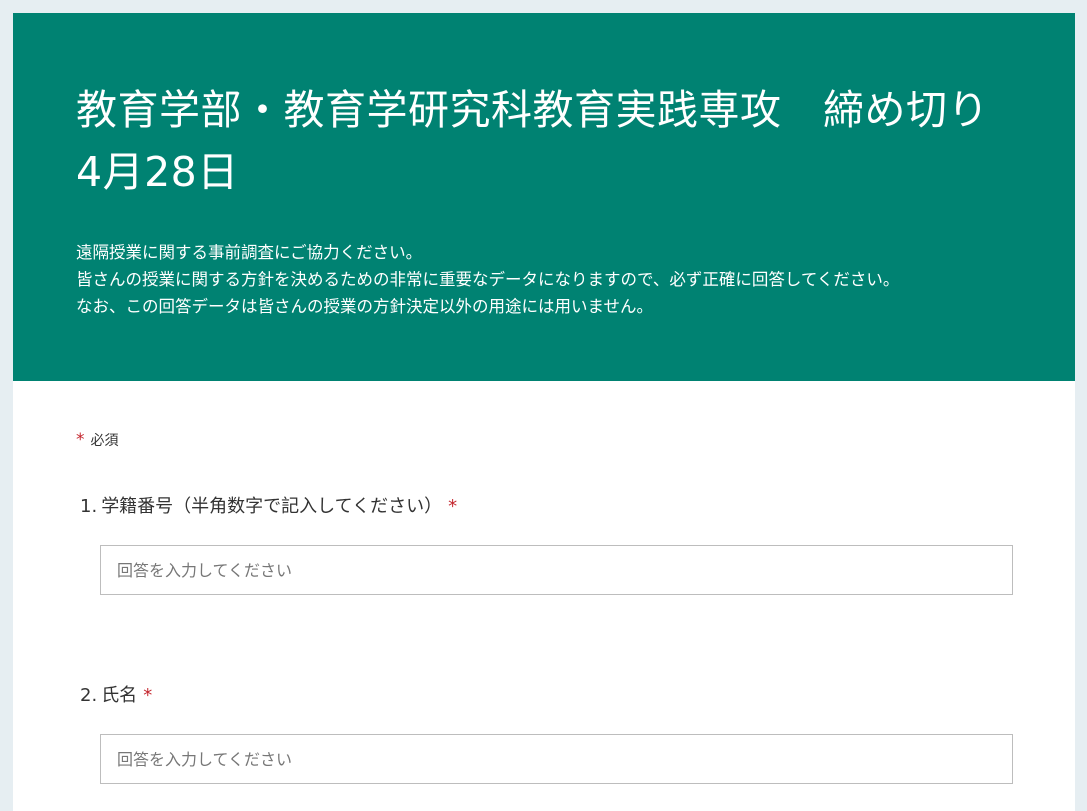 The height and width of the screenshot is (811, 1087). I want to click on required-label: 必須, so click(104, 441).